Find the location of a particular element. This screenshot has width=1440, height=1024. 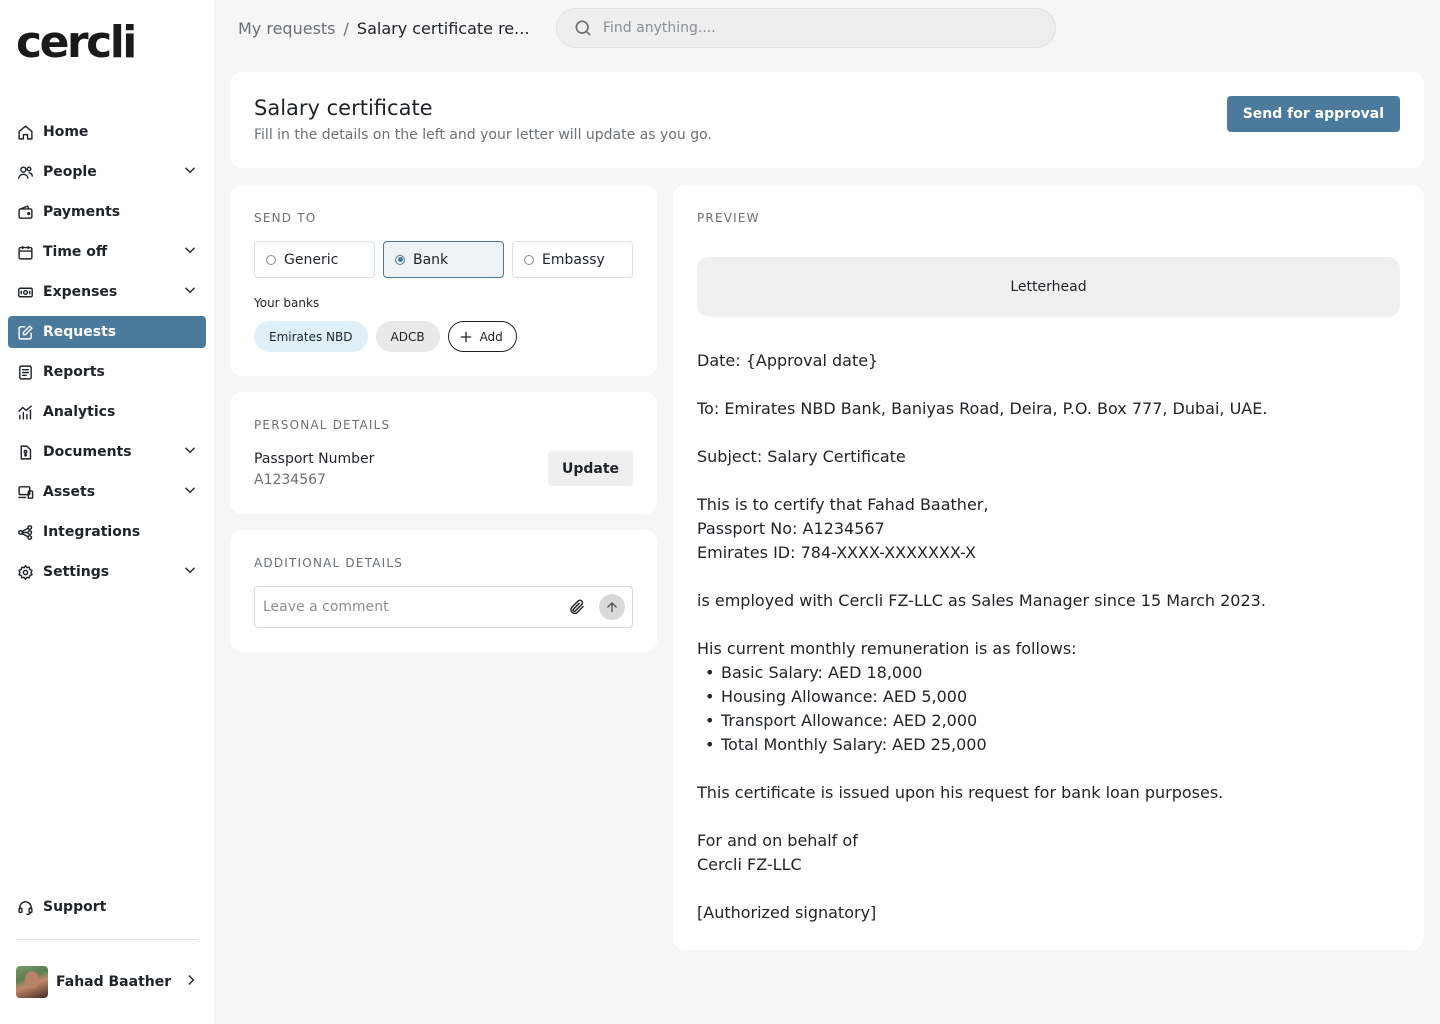

letter-subject: Subject: Salary Certificate is located at coordinates (801, 456).